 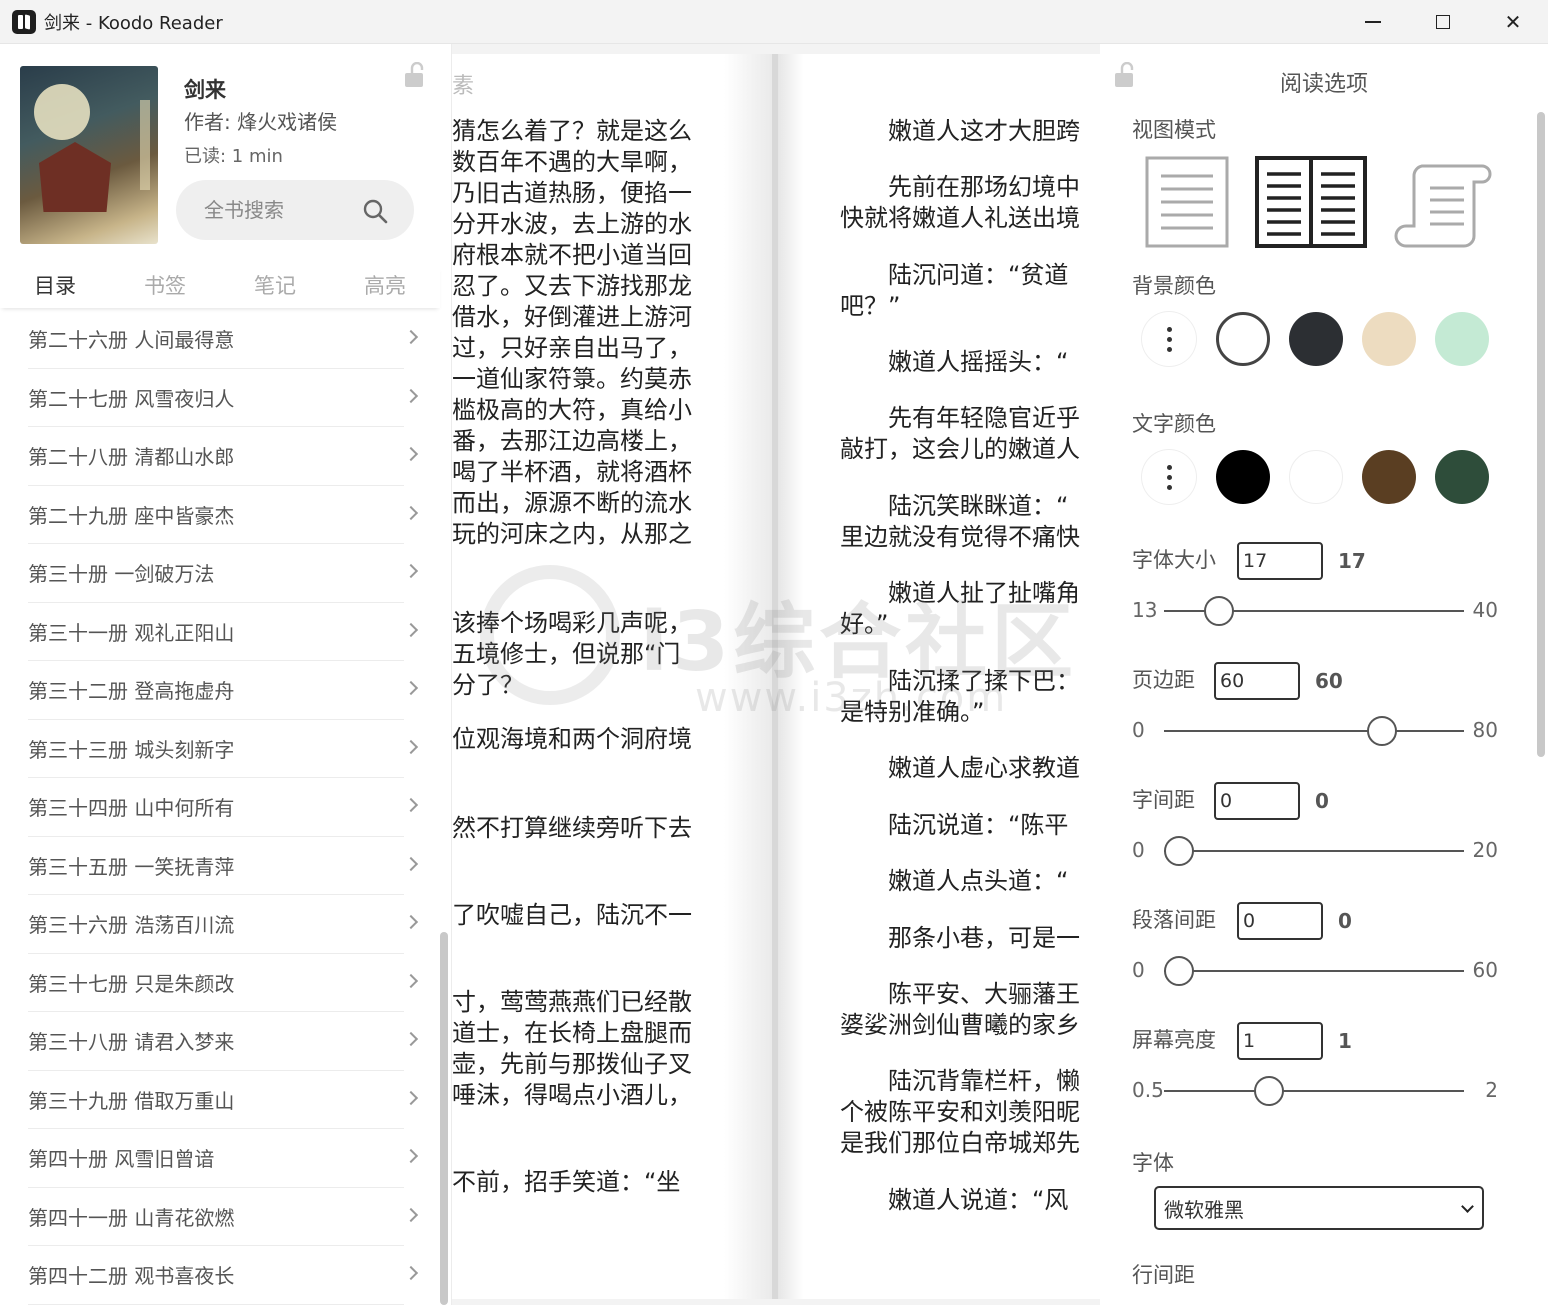 I want to click on toc-item: 第二十九册 座中皆豪杰, so click(x=223, y=515).